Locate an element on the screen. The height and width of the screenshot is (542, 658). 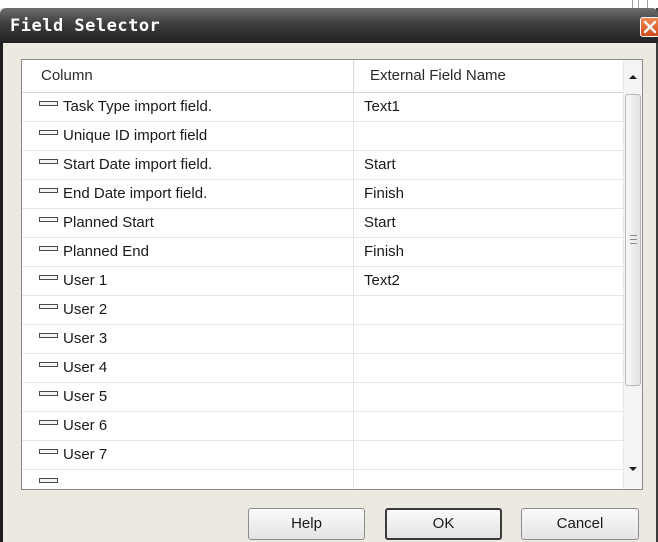
column-cell: User 4 is located at coordinates (188, 368).